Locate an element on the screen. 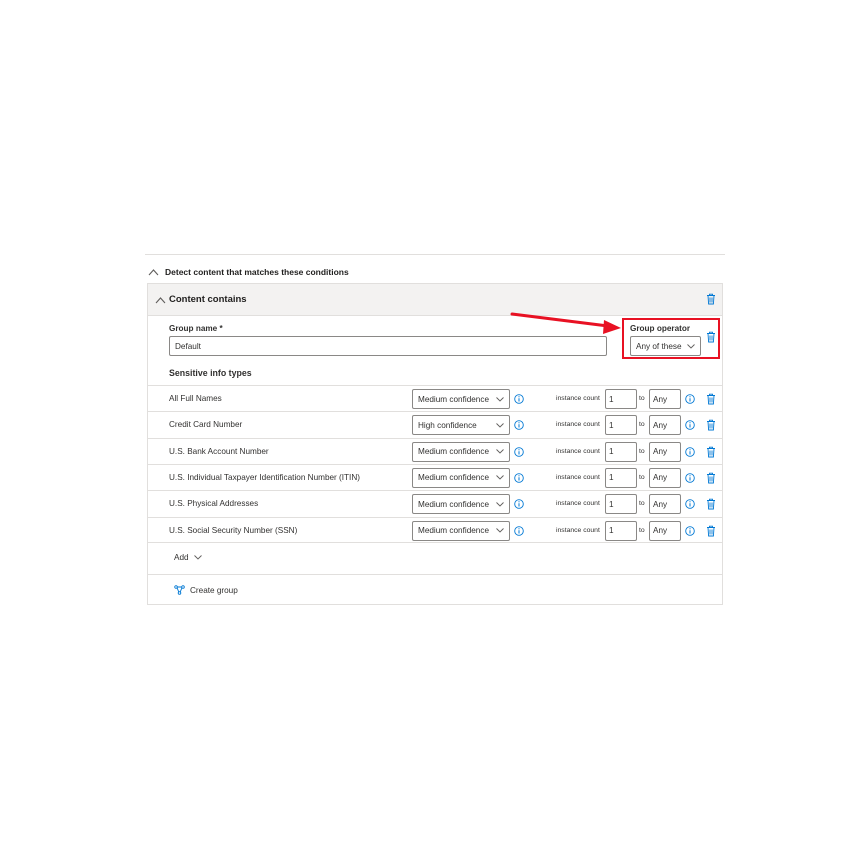 This screenshot has width=864, height=864. group-name-label: Group name * is located at coordinates (196, 328).